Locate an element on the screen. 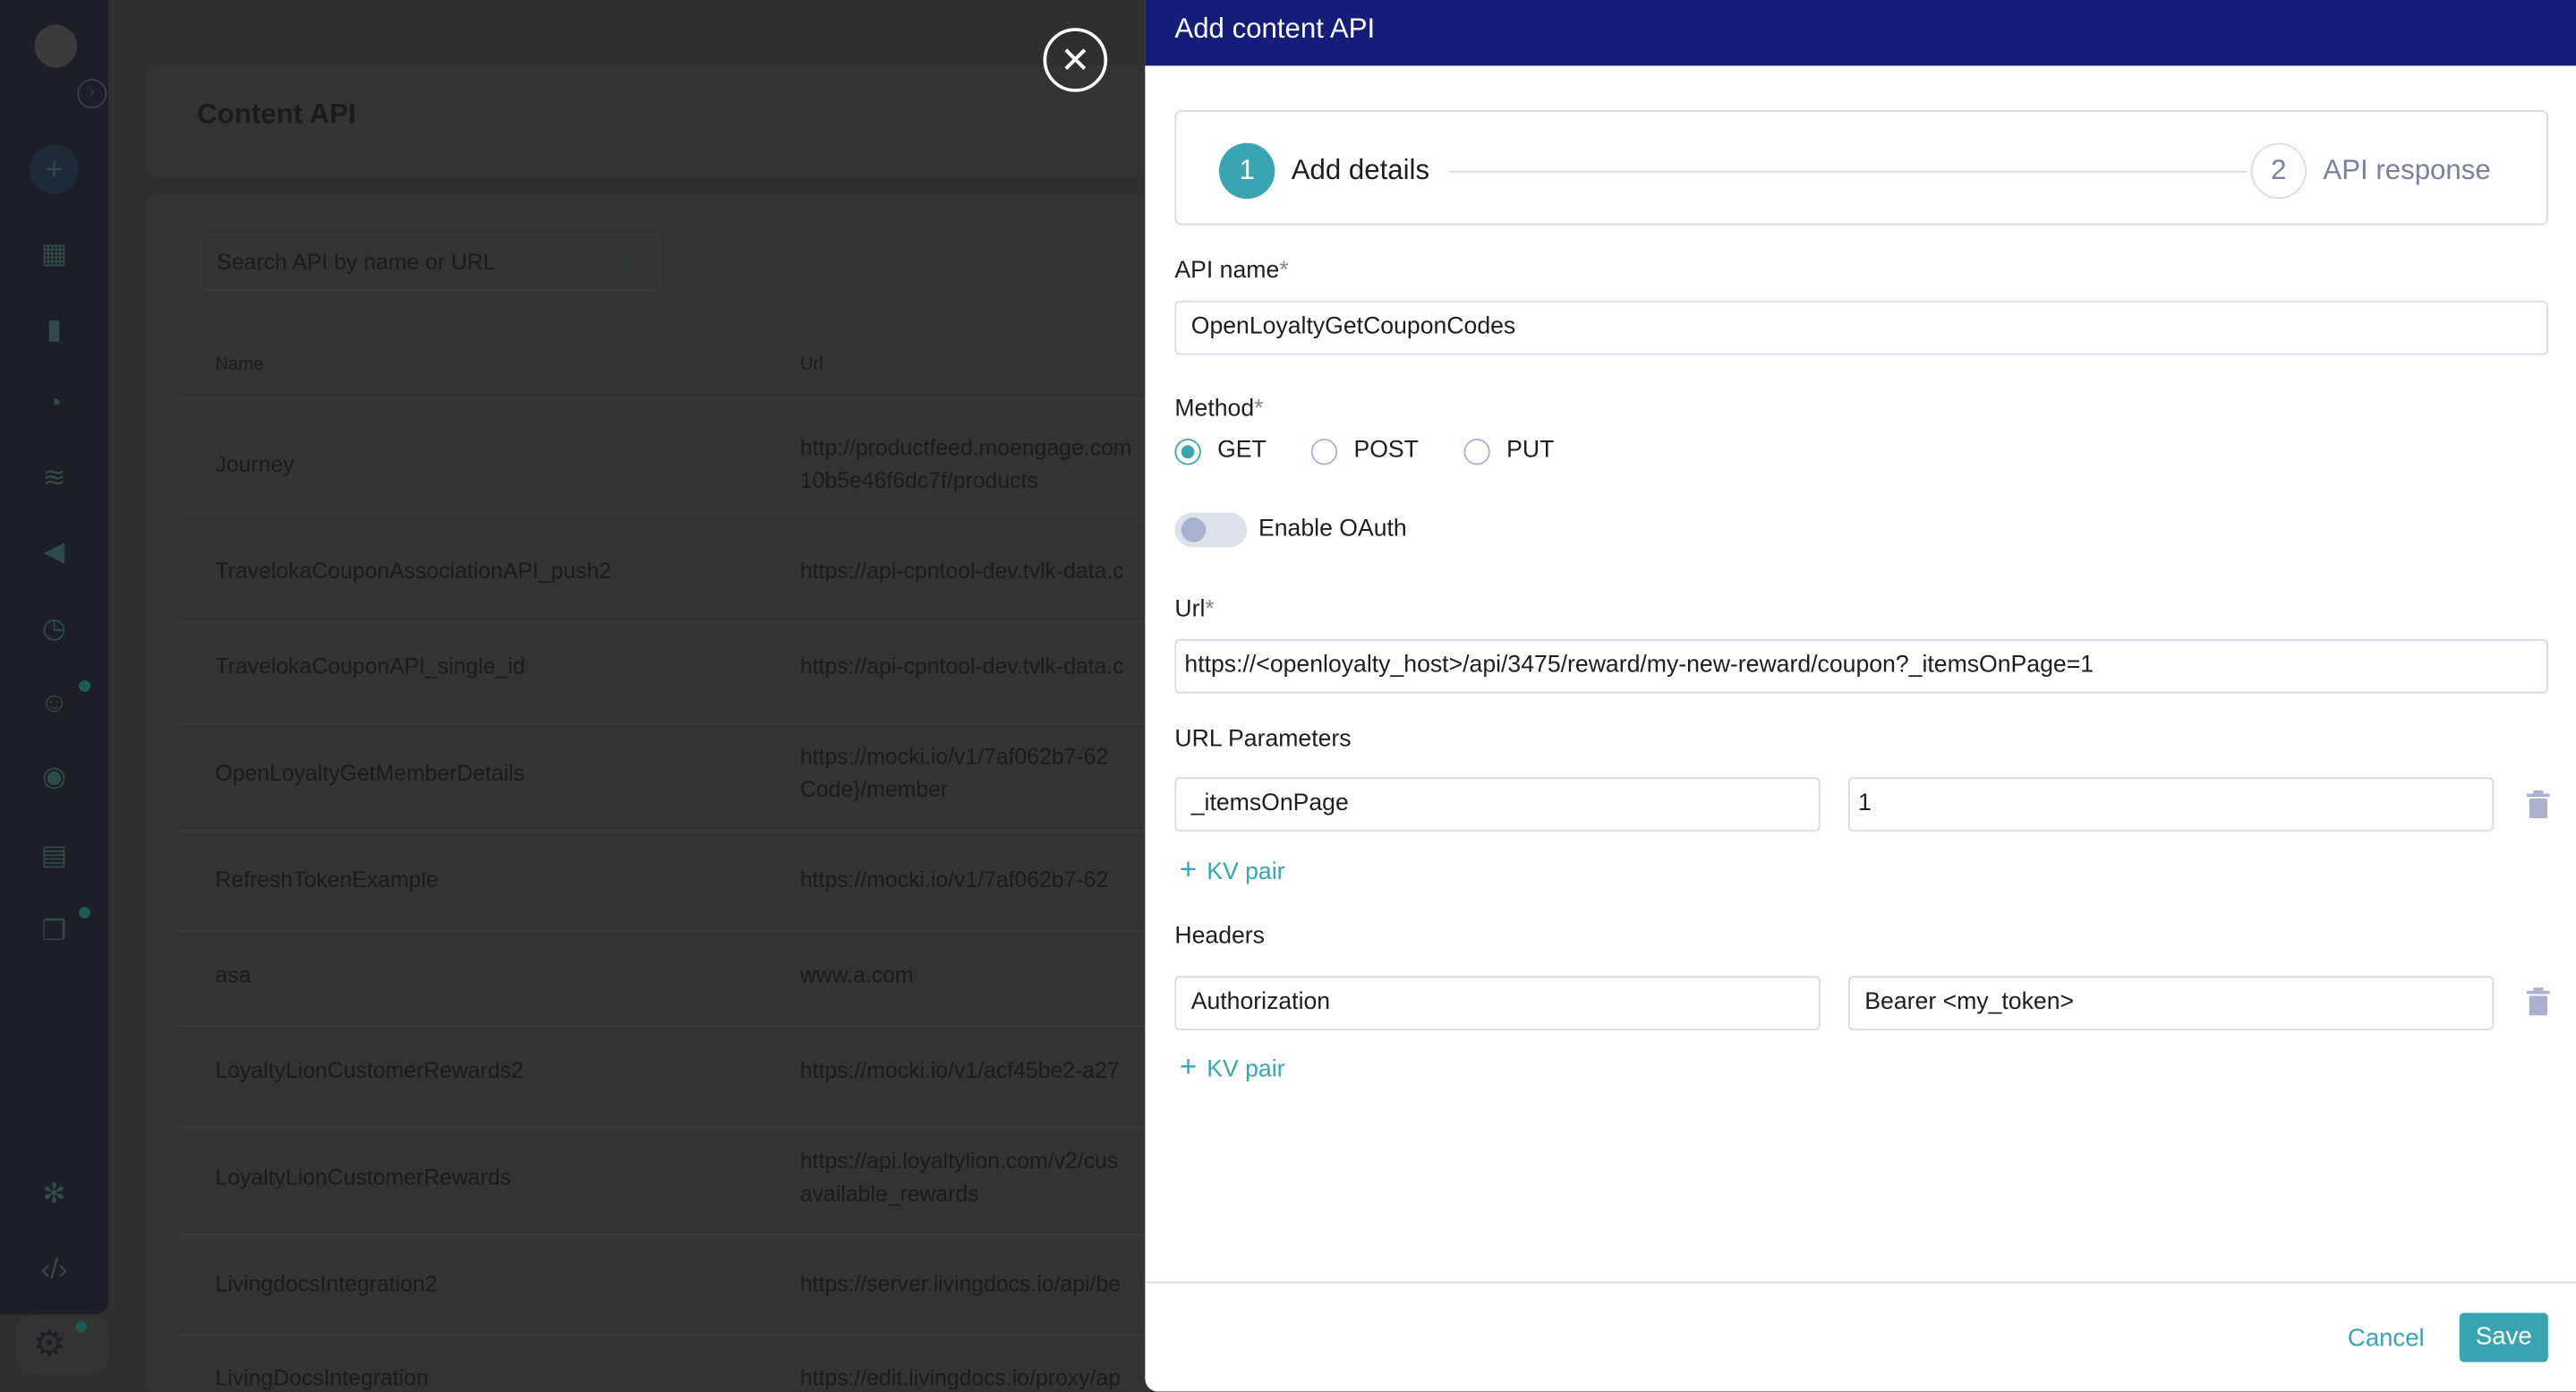 This screenshot has height=1392, width=2576. dashboard-icon: ▦ is located at coordinates (54, 254).